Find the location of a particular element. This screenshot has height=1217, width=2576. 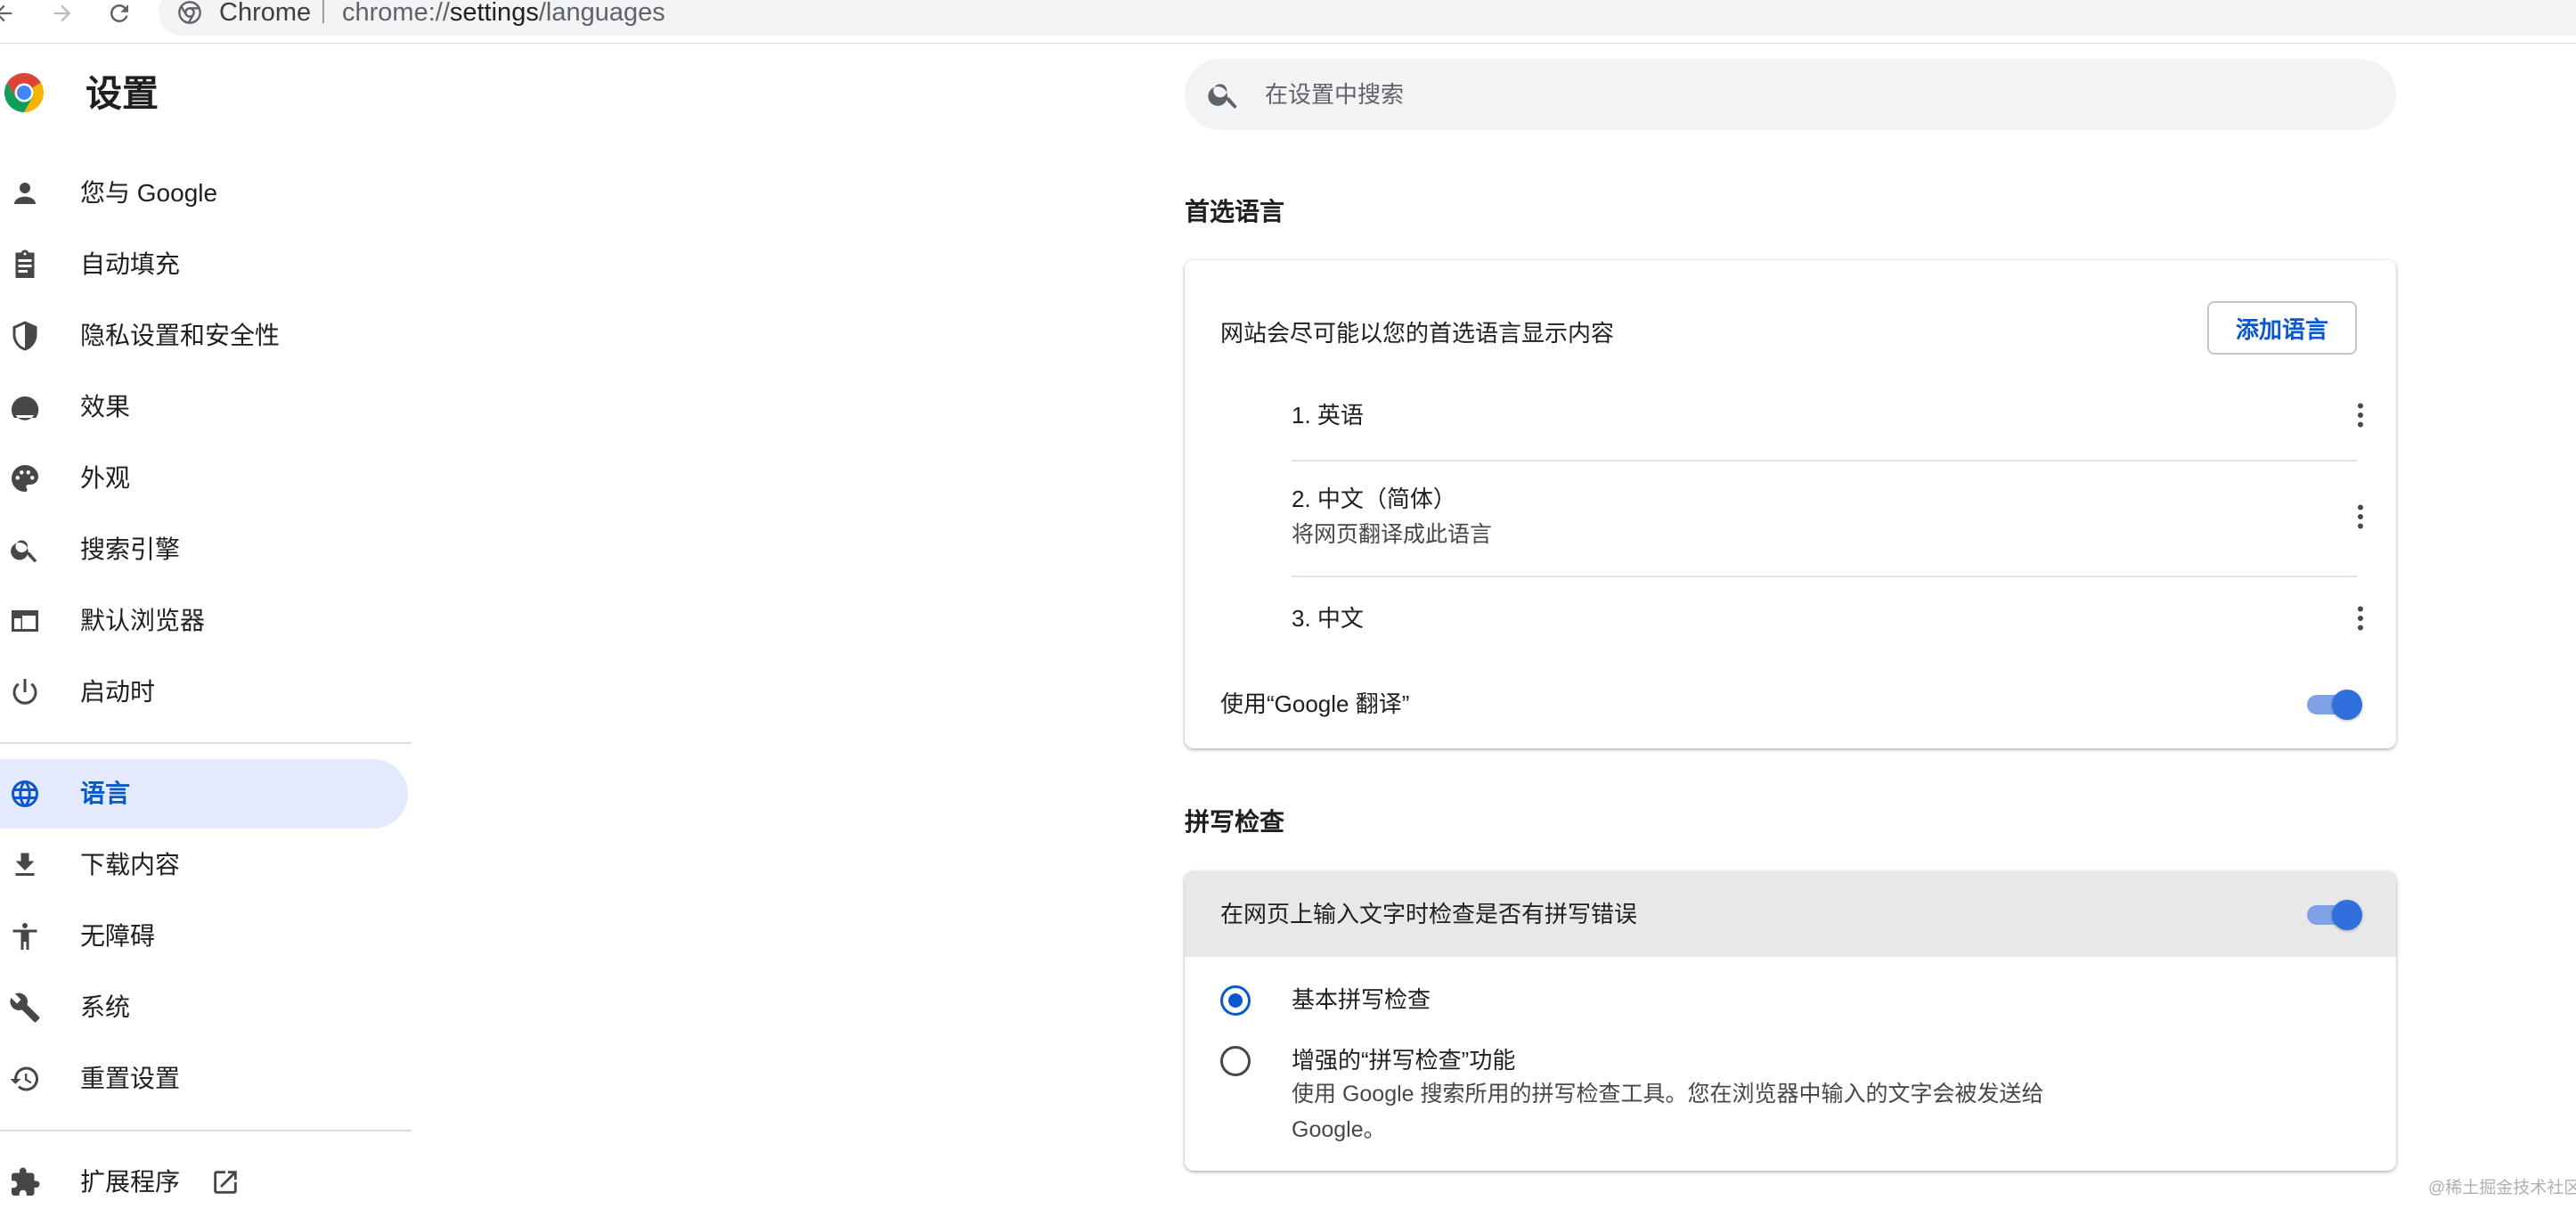

spellcheck-toggle is located at coordinates (2332, 914).